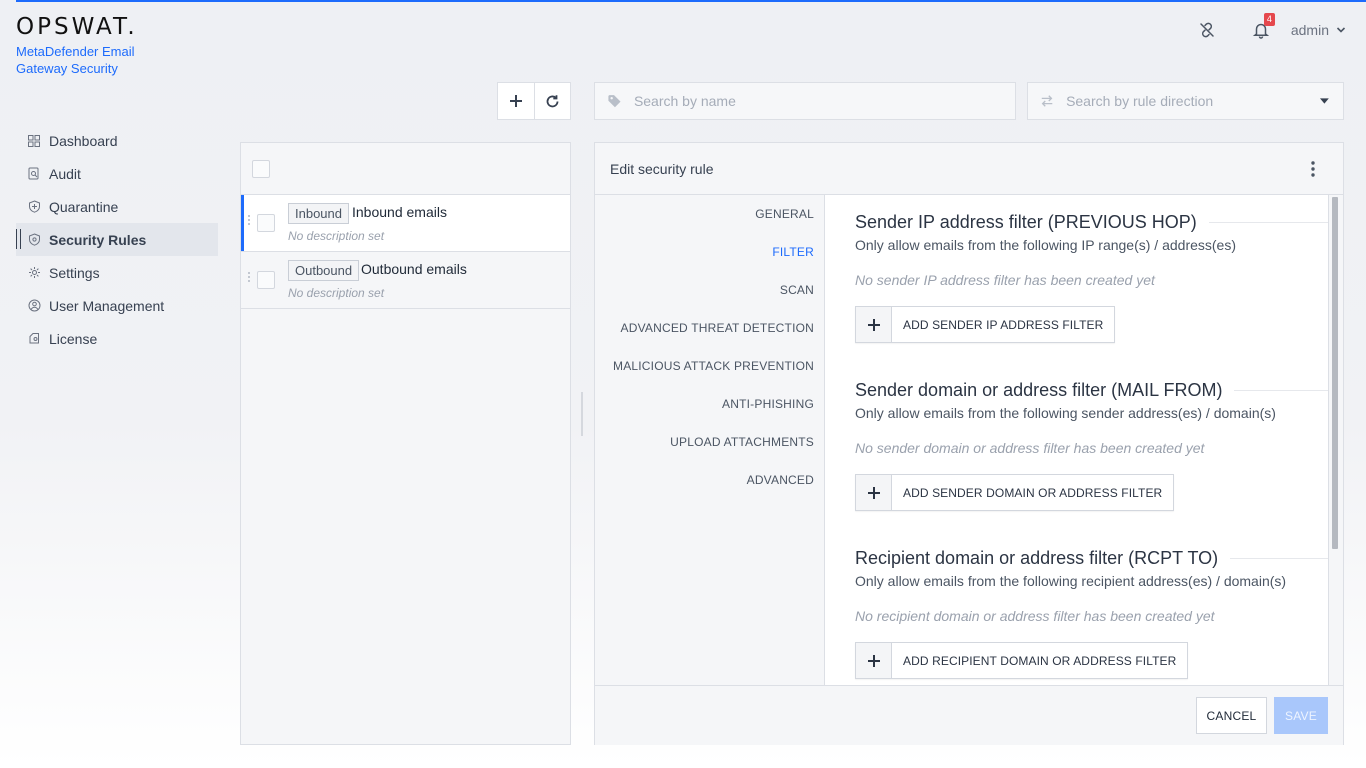 The width and height of the screenshot is (1366, 768). What do you see at coordinates (73, 338) in the screenshot?
I see `sidebar-item-label: License` at bounding box center [73, 338].